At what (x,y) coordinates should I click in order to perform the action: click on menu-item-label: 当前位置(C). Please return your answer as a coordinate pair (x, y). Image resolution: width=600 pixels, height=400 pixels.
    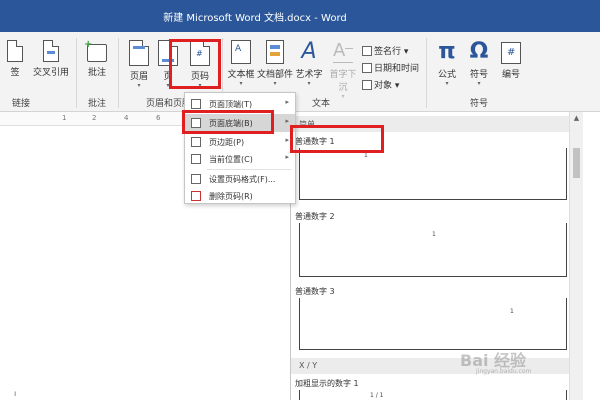
    Looking at the image, I should click on (231, 159).